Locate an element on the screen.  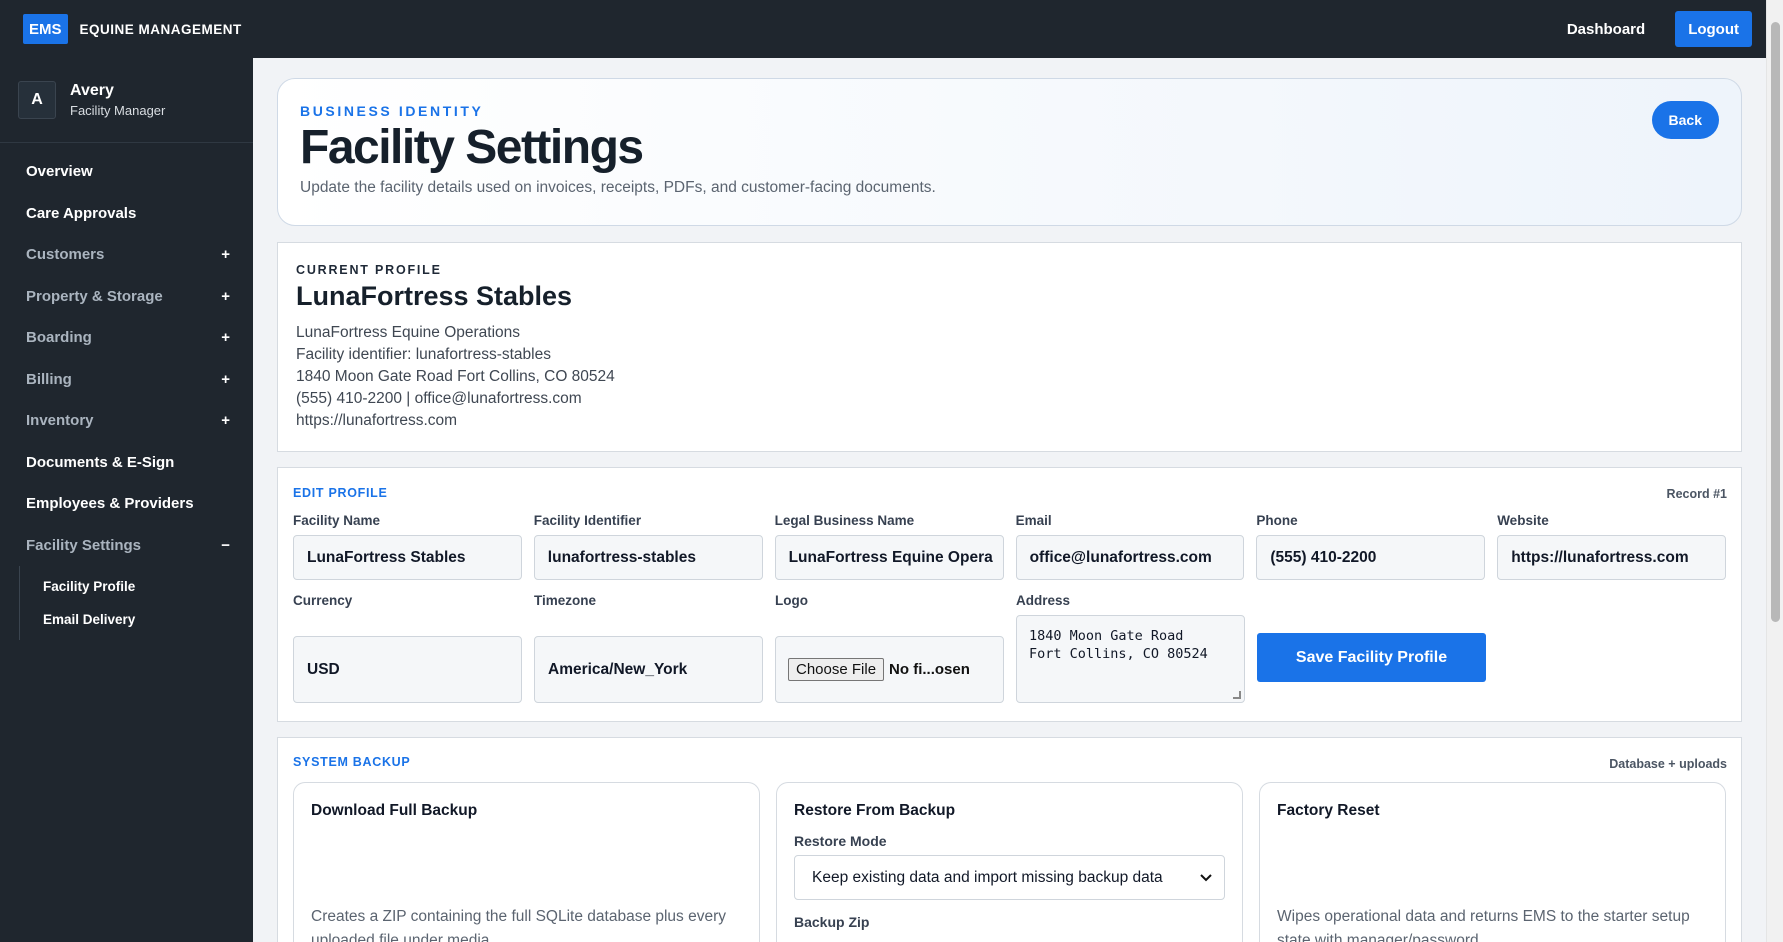
sidebar-item-billing: Billing + is located at coordinates (126, 380).